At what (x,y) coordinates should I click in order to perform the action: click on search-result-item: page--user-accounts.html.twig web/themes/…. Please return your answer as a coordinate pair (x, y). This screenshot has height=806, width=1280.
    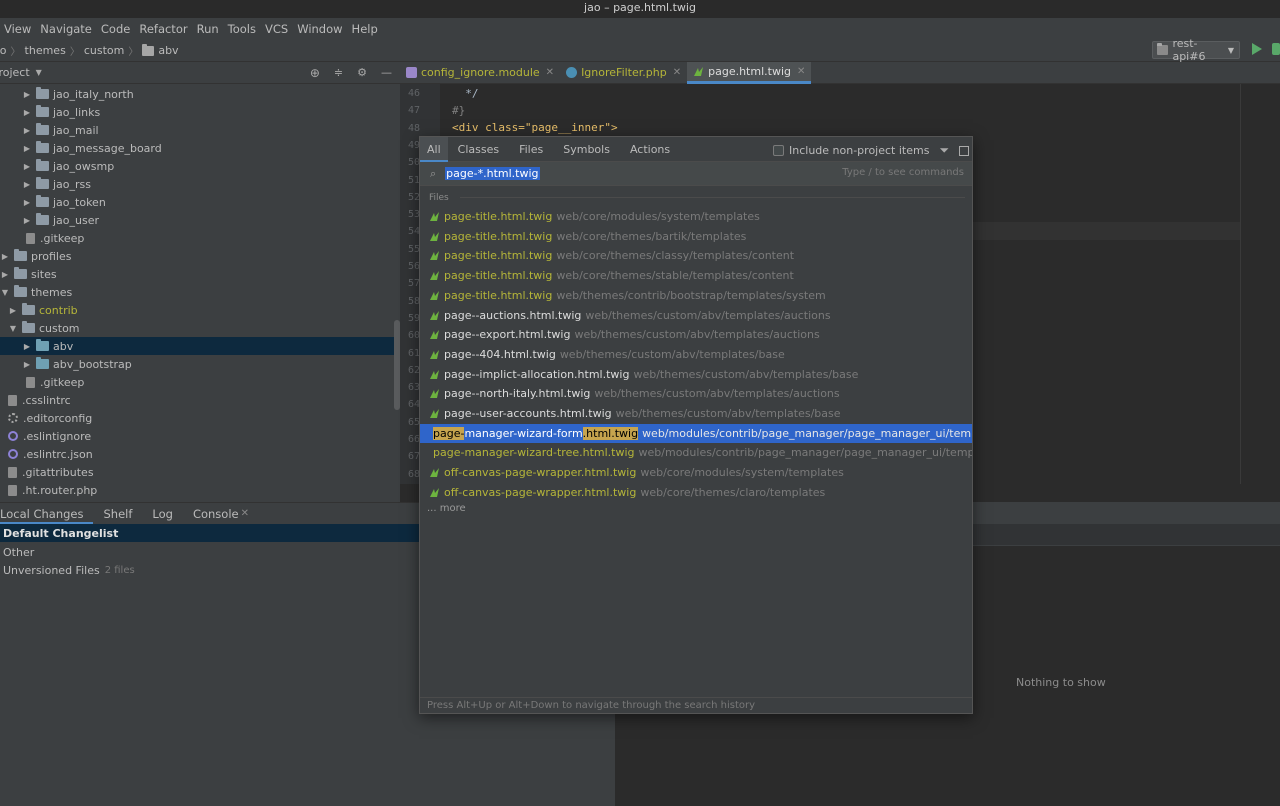
    Looking at the image, I should click on (696, 413).